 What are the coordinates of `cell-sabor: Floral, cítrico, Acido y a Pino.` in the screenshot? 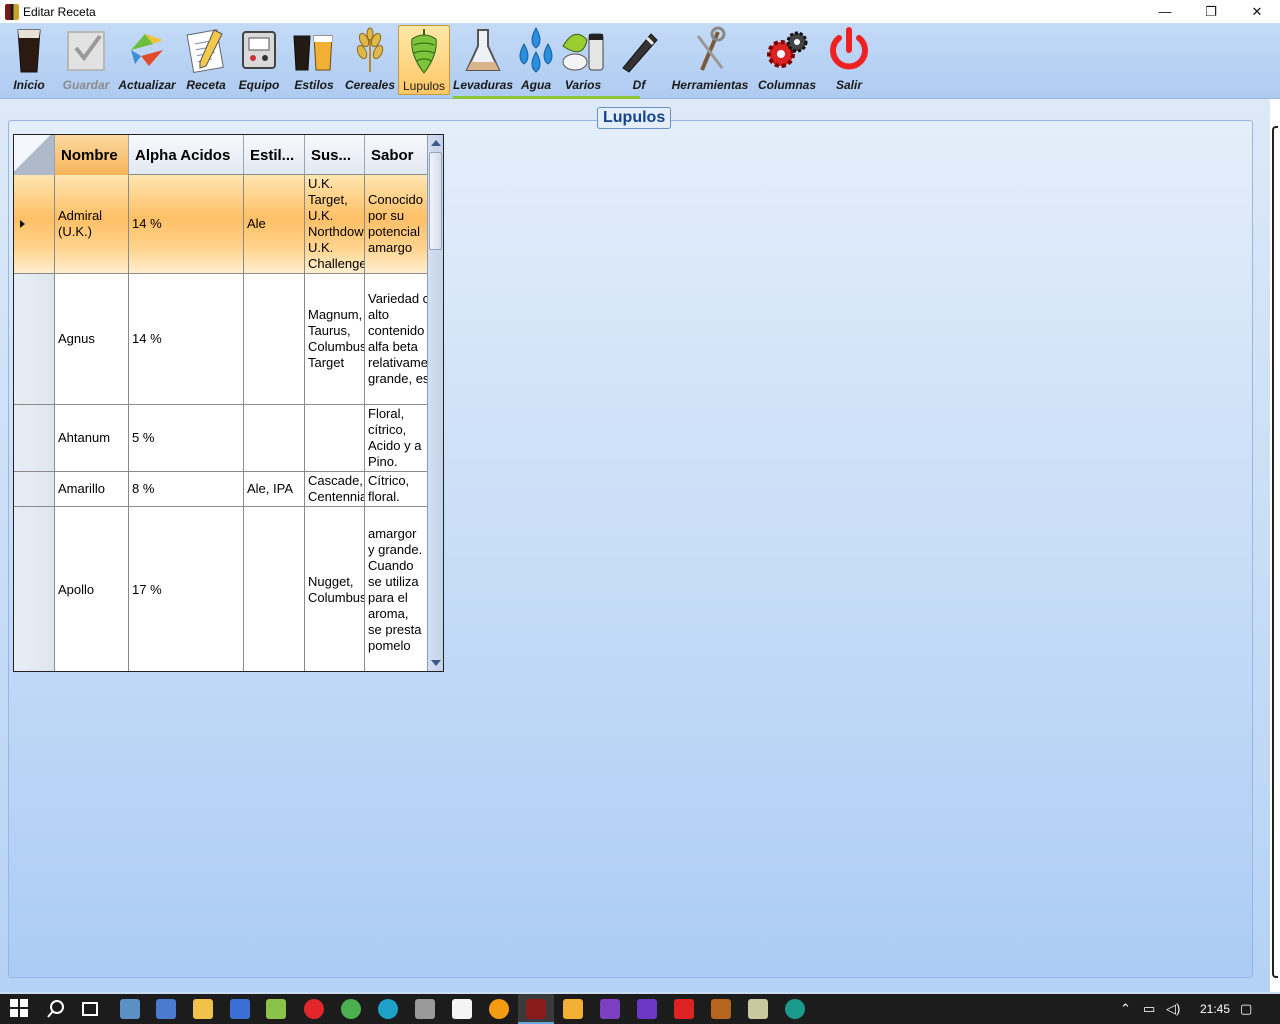 It's located at (396, 438).